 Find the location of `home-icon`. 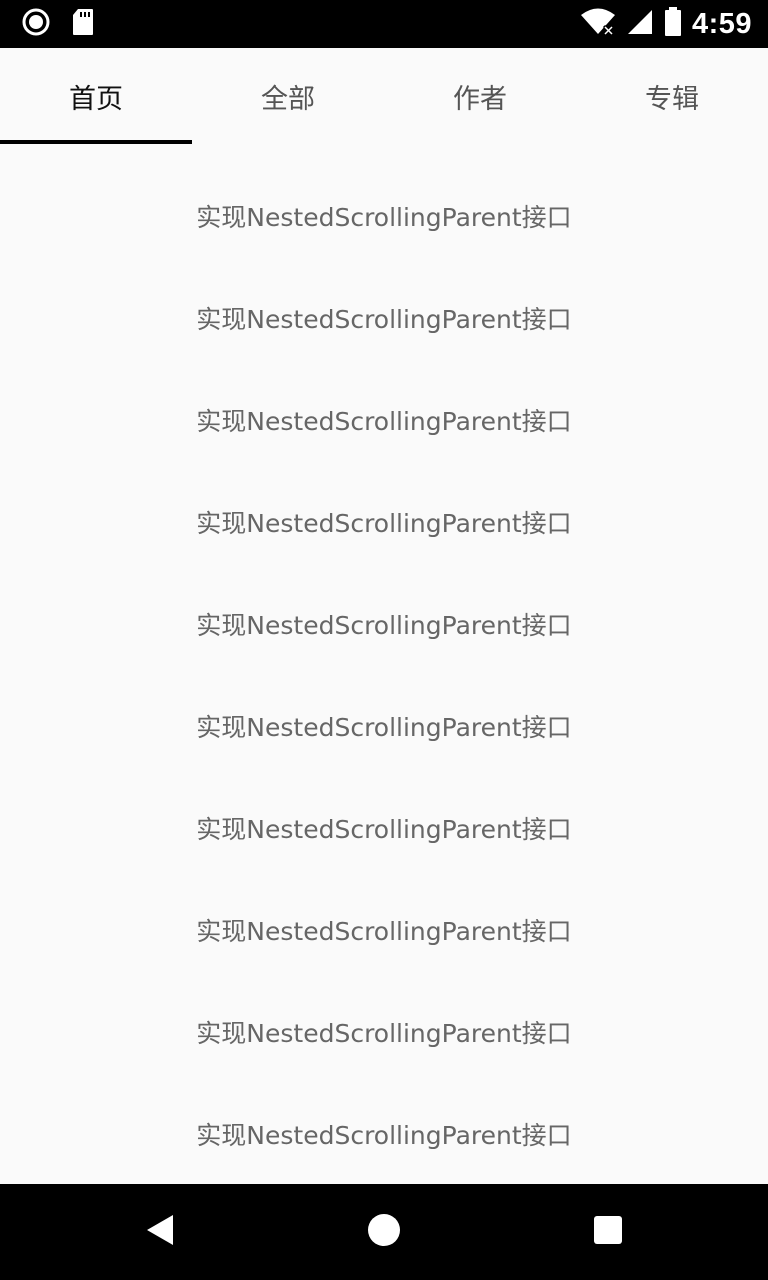

home-icon is located at coordinates (384, 1232).